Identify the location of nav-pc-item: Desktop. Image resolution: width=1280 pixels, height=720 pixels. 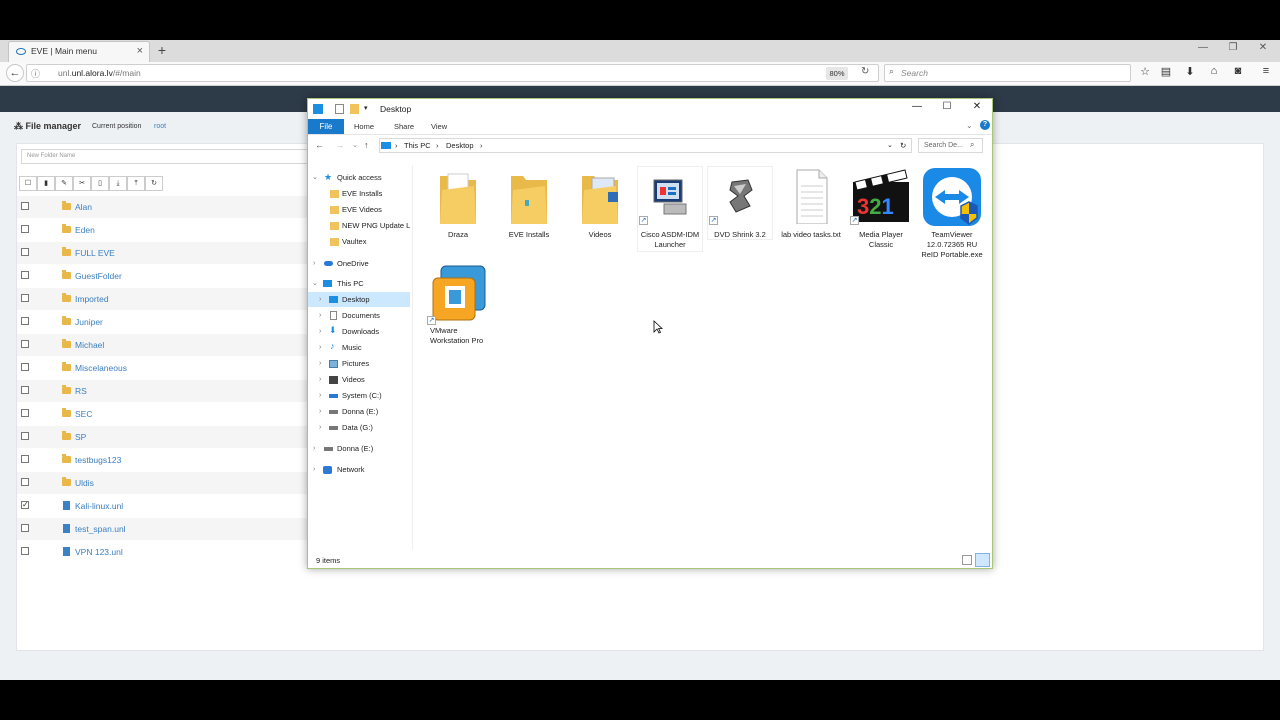
(356, 299).